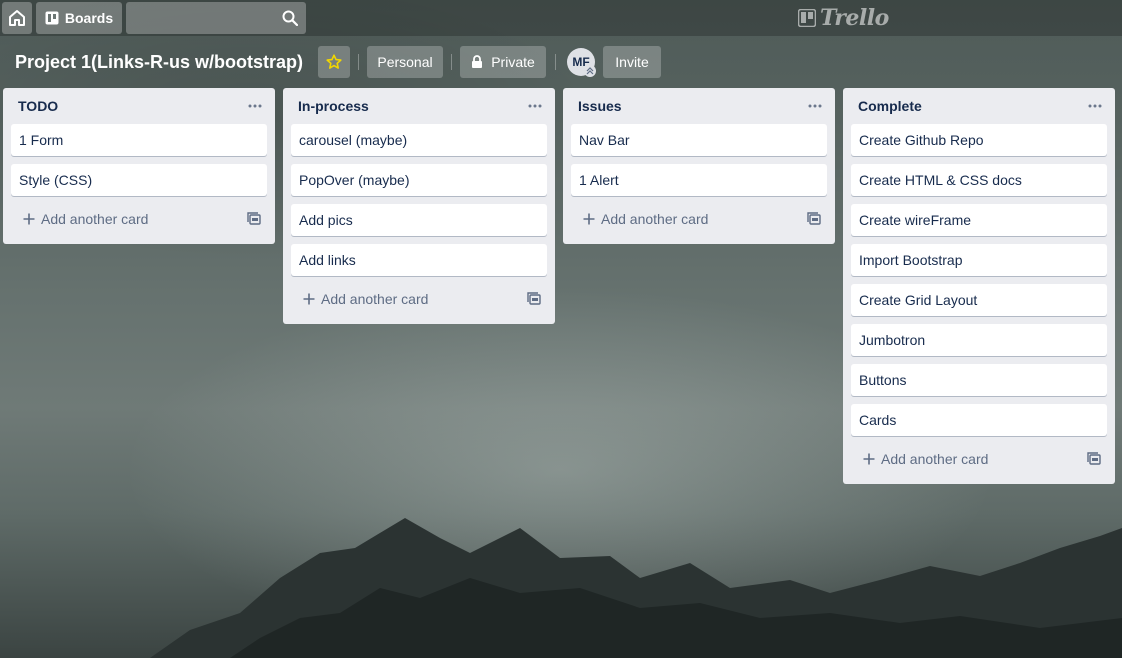  I want to click on search-field, so click(216, 18).